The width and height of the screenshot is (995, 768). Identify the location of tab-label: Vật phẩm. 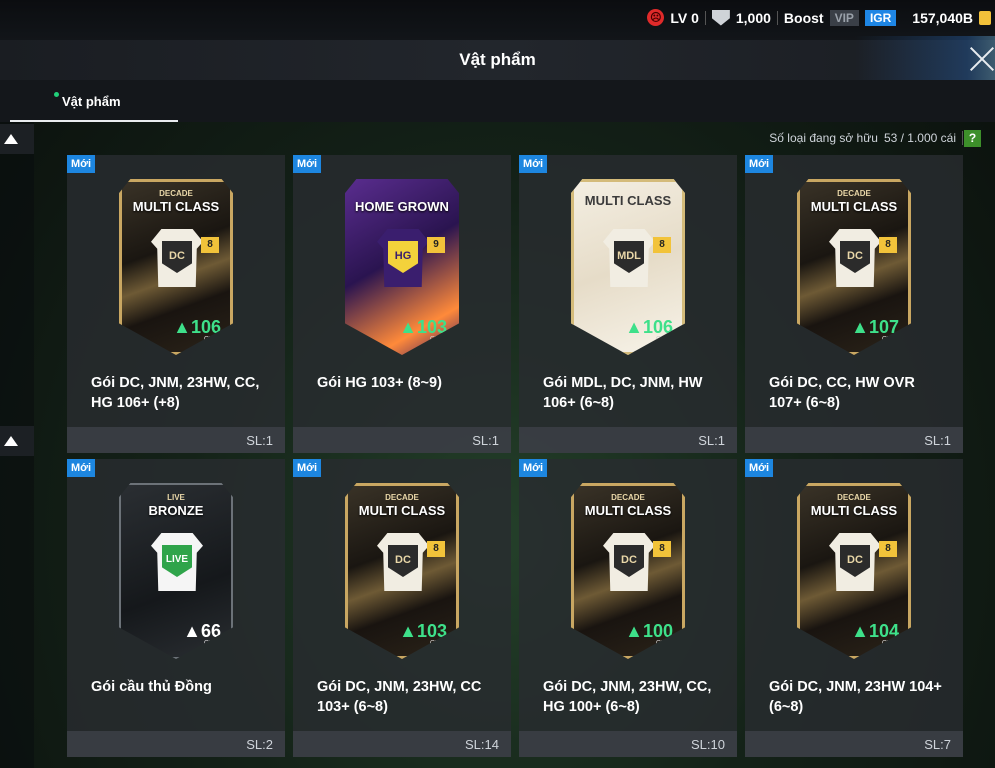
(91, 101).